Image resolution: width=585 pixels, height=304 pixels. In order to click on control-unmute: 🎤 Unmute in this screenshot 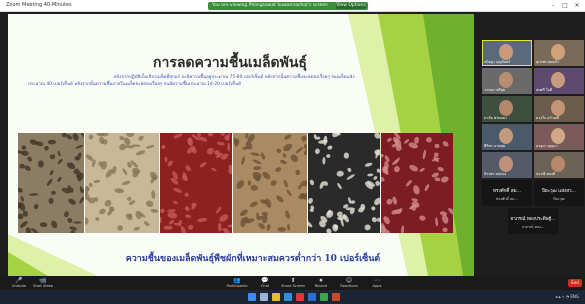, I will do `click(19, 283)`.